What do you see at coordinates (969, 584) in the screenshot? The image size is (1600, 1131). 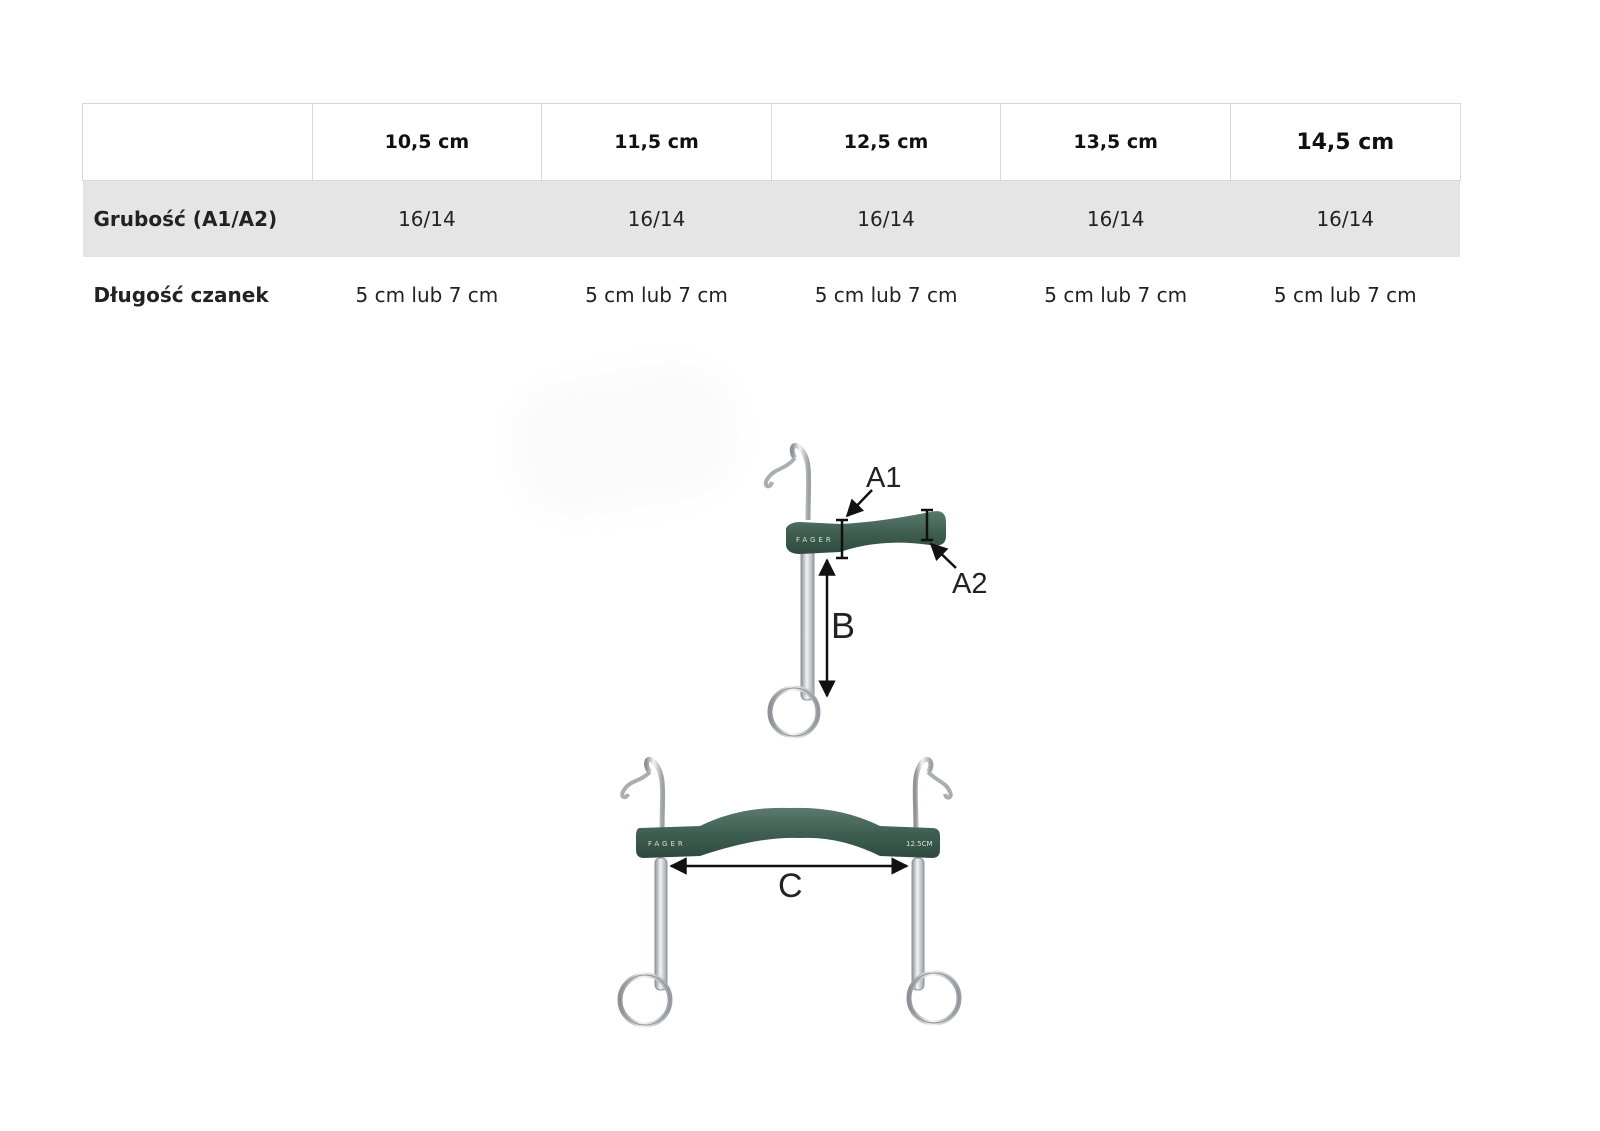 I see `label-a2: A2` at bounding box center [969, 584].